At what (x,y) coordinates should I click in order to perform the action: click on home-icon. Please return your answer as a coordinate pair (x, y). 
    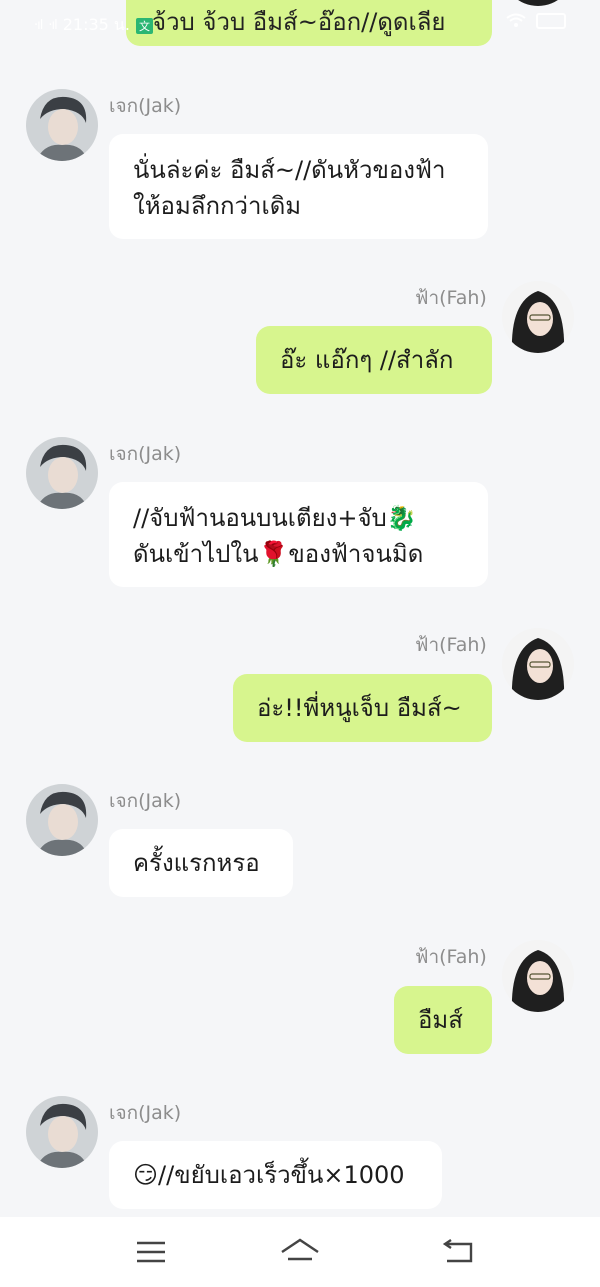
    Looking at the image, I should click on (300, 1249).